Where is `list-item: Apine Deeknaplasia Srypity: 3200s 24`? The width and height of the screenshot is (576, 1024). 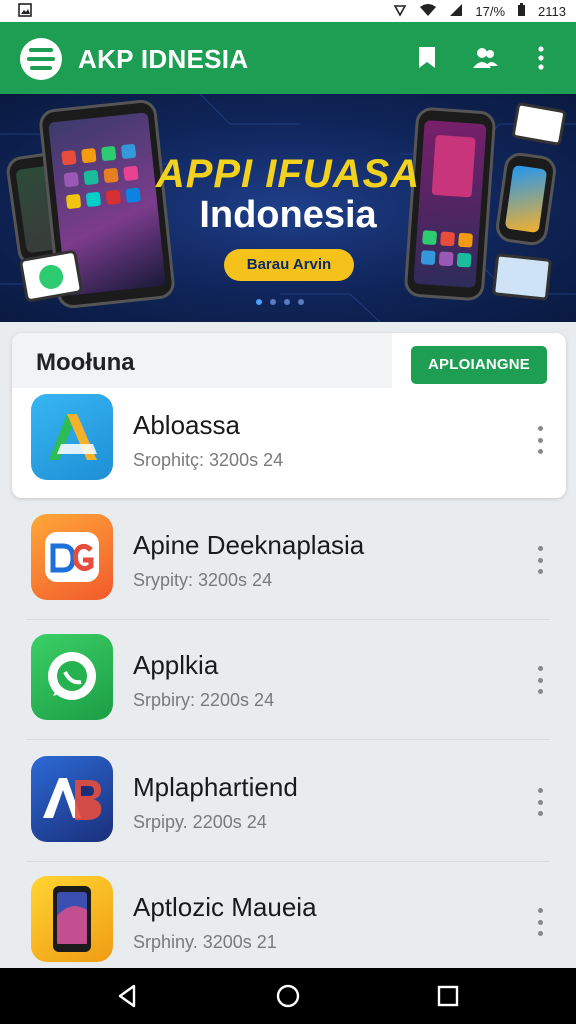
list-item: Apine Deeknaplasia Srypity: 3200s 24 is located at coordinates (288, 560).